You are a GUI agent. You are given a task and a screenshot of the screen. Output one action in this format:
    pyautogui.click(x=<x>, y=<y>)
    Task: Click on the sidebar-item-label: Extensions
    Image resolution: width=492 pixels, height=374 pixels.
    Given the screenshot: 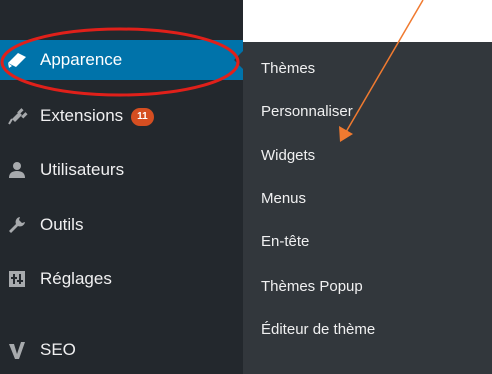 What is the action you would take?
    pyautogui.click(x=82, y=115)
    